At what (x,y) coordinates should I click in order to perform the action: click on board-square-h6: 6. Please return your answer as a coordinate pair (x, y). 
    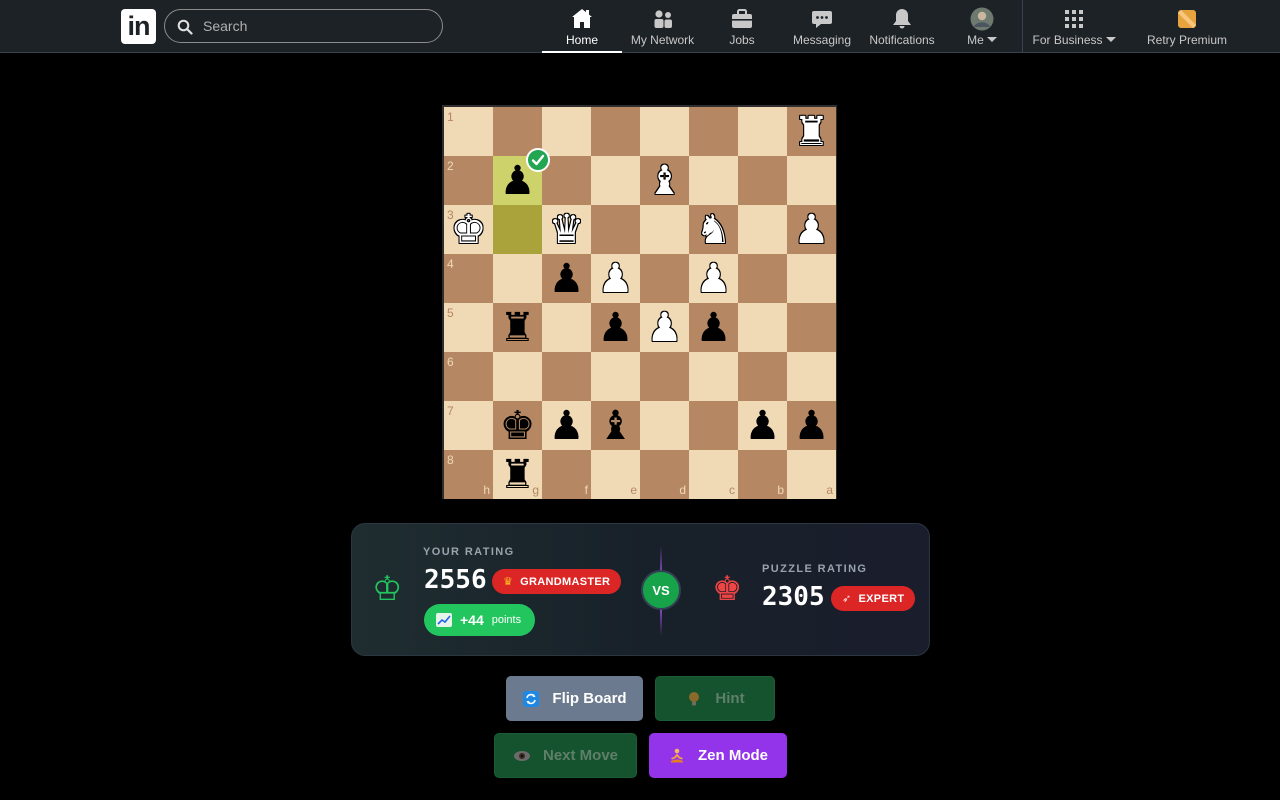
    Looking at the image, I should click on (468, 376).